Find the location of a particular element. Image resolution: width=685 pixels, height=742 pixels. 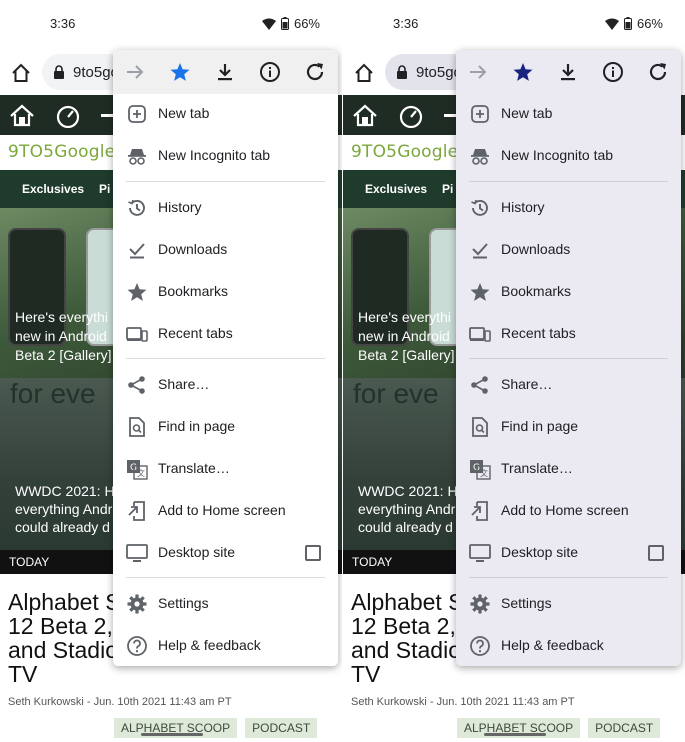

help-icon is located at coordinates (480, 646).